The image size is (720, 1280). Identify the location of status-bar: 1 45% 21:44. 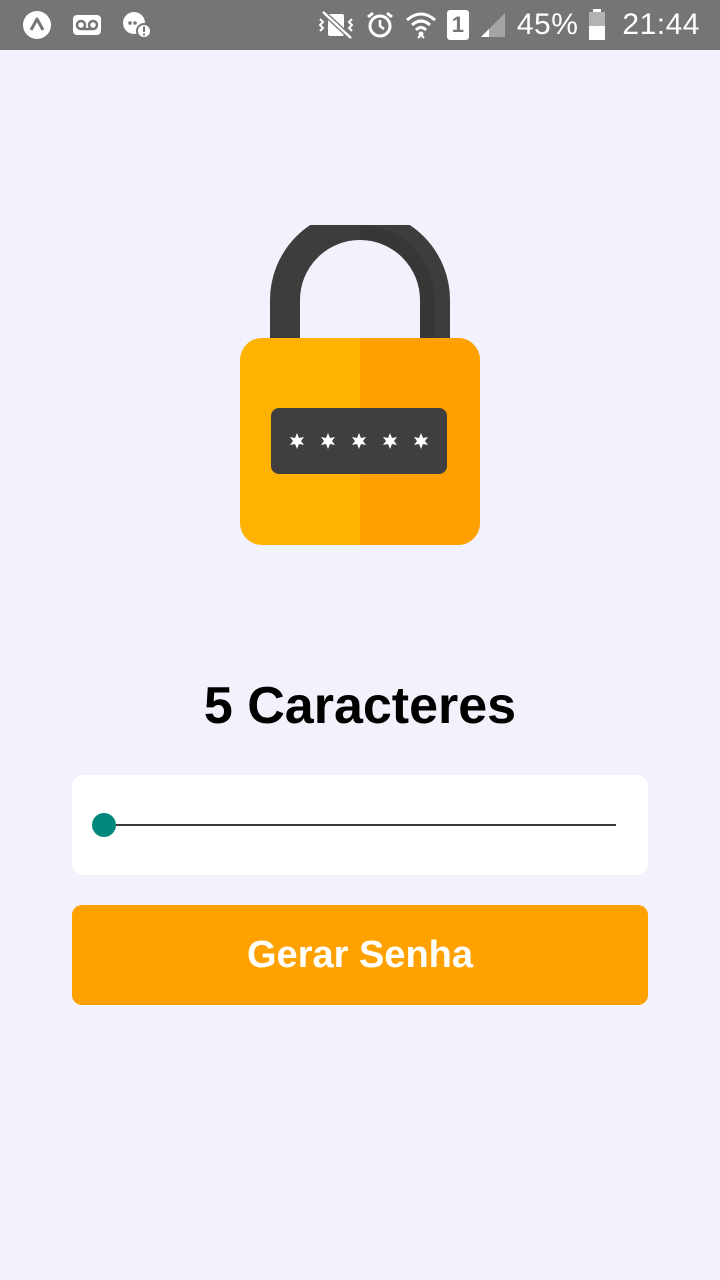
(360, 25).